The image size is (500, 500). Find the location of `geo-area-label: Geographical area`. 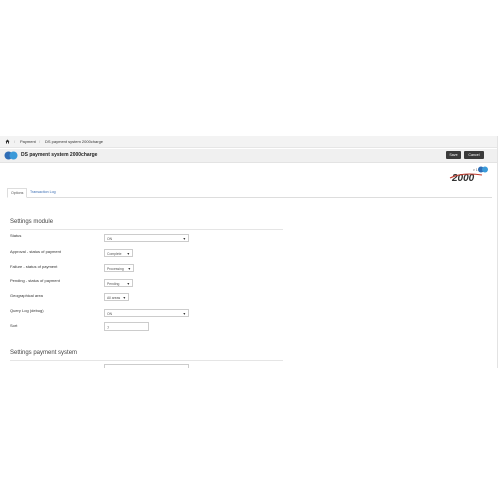

geo-area-label: Geographical area is located at coordinates (26, 295).